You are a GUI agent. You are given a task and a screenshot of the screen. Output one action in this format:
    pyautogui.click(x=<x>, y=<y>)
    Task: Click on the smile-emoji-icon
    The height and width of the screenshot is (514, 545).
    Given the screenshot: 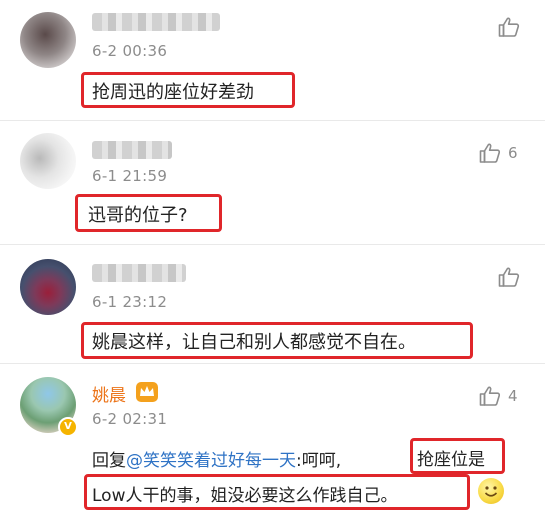 What is the action you would take?
    pyautogui.click(x=491, y=491)
    